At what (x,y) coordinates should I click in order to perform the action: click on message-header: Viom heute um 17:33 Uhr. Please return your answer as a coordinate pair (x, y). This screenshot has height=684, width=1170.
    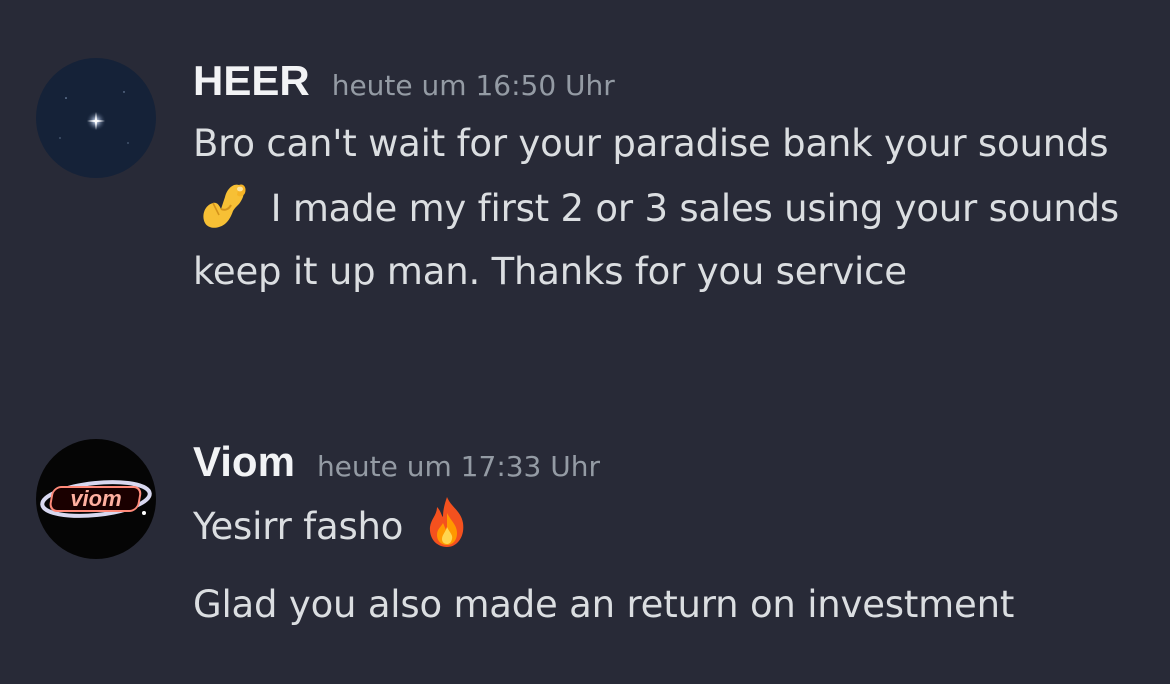
    Looking at the image, I should click on (668, 462).